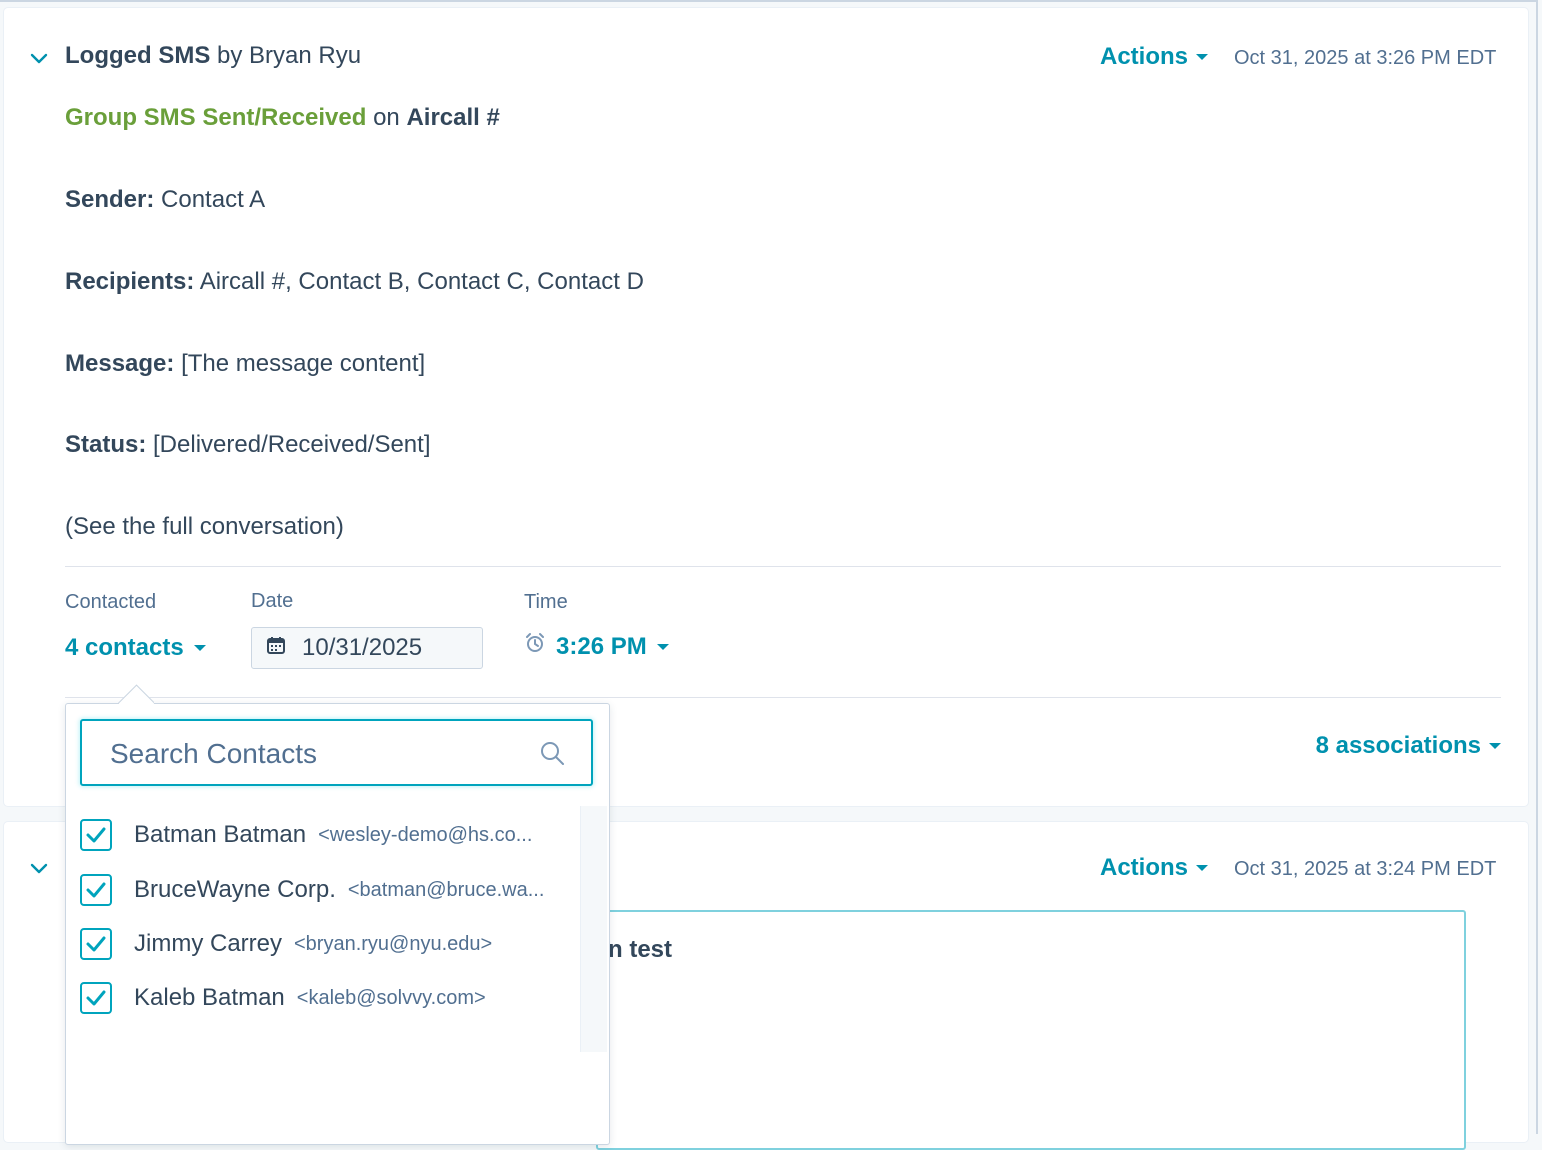 This screenshot has height=1150, width=1542. I want to click on contact-name: Batman Batman, so click(220, 834).